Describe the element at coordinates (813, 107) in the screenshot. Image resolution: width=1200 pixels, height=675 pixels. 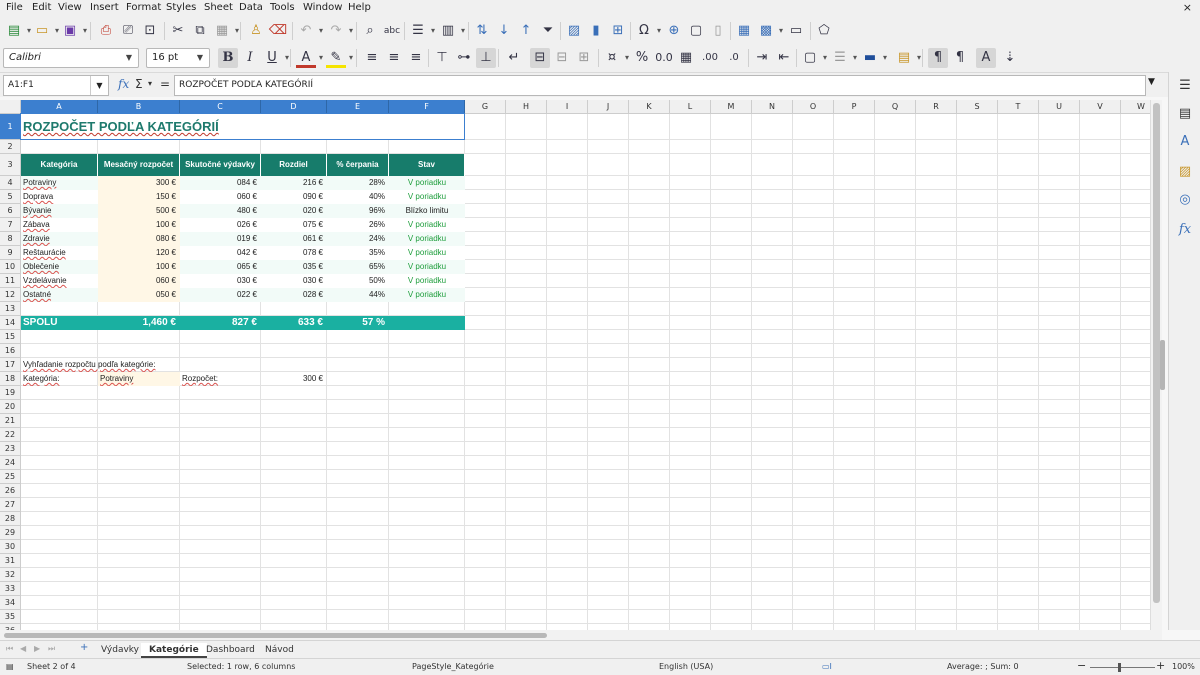
I see `column-header: O` at that location.